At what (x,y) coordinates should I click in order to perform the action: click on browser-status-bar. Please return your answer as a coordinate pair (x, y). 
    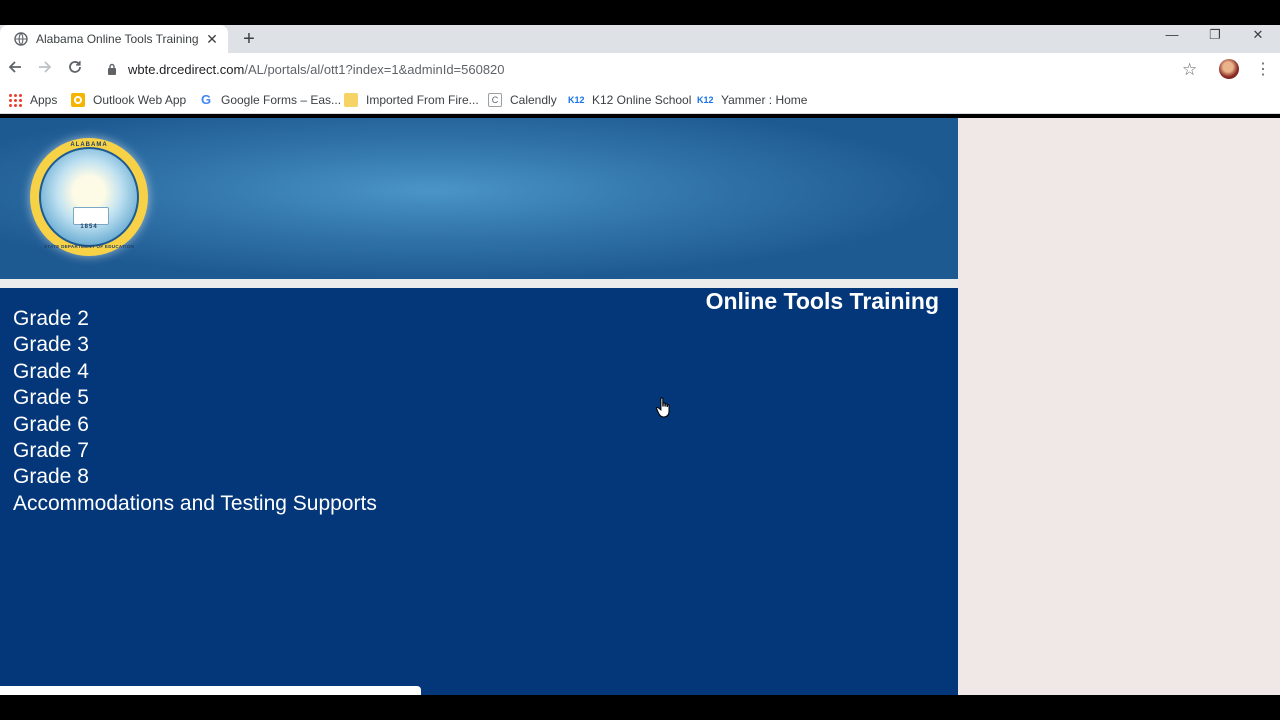
    Looking at the image, I should click on (210, 690).